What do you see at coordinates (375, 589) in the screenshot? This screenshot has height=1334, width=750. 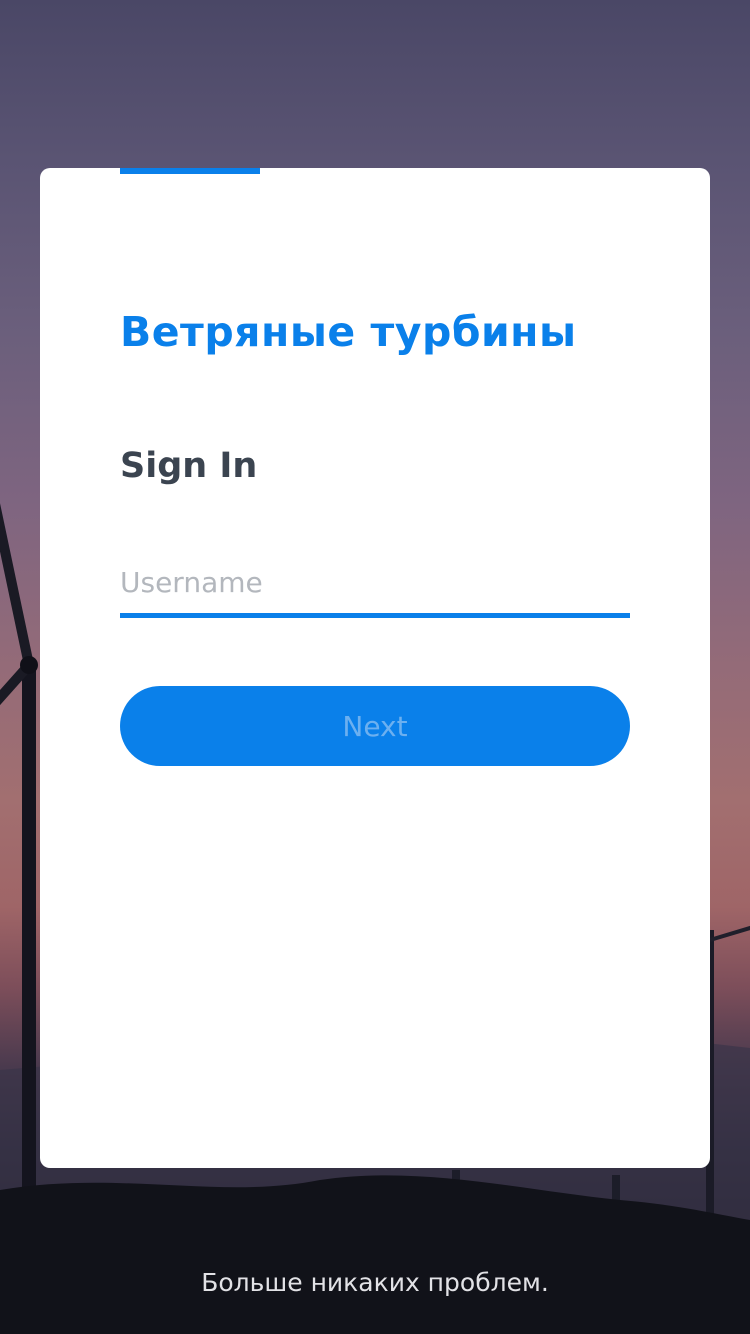 I see `username-input` at bounding box center [375, 589].